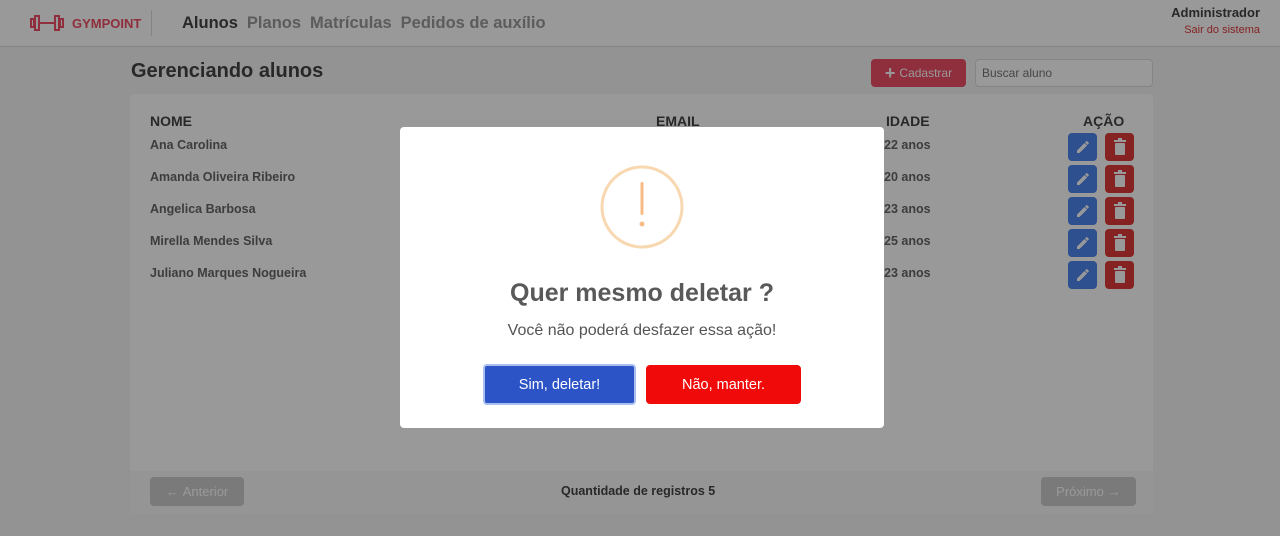  I want to click on dialog-message: Você não poderá desfazer essa ação!, so click(642, 330).